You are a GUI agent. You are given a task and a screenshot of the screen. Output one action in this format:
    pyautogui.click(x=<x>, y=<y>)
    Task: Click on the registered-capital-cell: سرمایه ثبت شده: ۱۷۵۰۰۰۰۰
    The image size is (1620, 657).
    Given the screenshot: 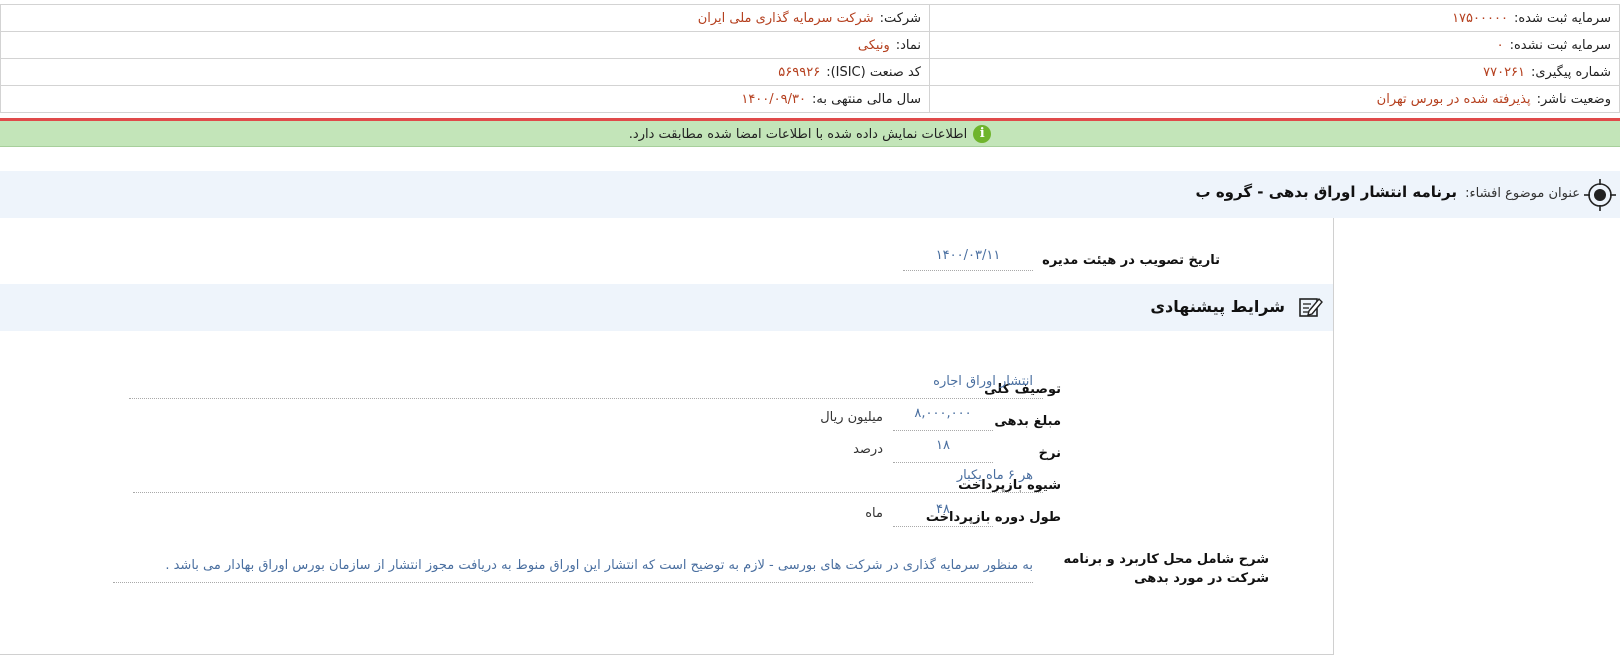 What is the action you would take?
    pyautogui.click(x=1274, y=18)
    